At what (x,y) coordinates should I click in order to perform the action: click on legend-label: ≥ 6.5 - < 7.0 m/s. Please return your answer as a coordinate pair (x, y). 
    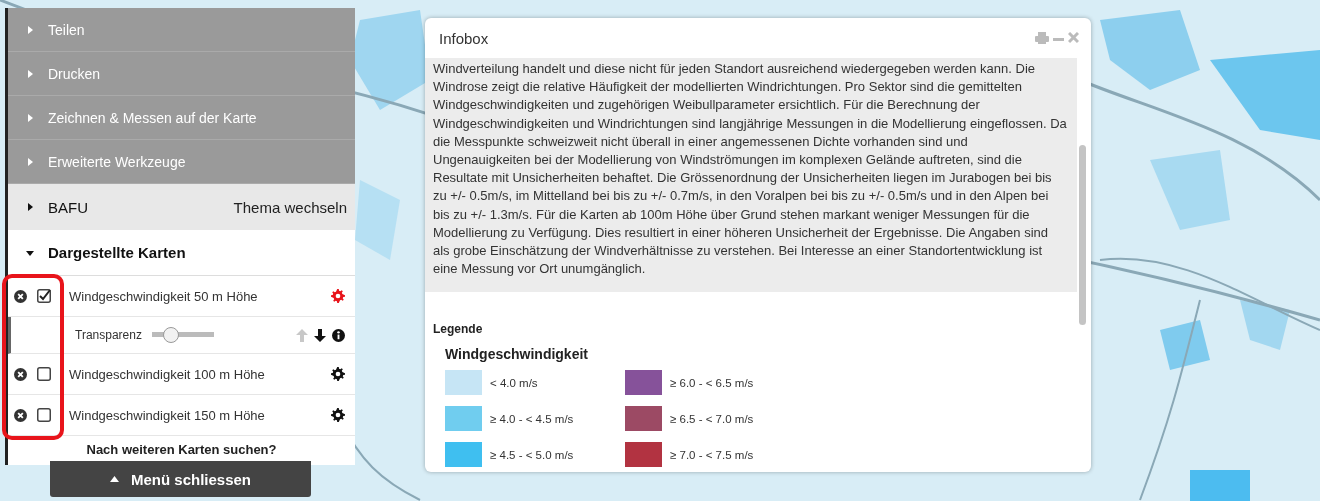
    Looking at the image, I should click on (712, 418).